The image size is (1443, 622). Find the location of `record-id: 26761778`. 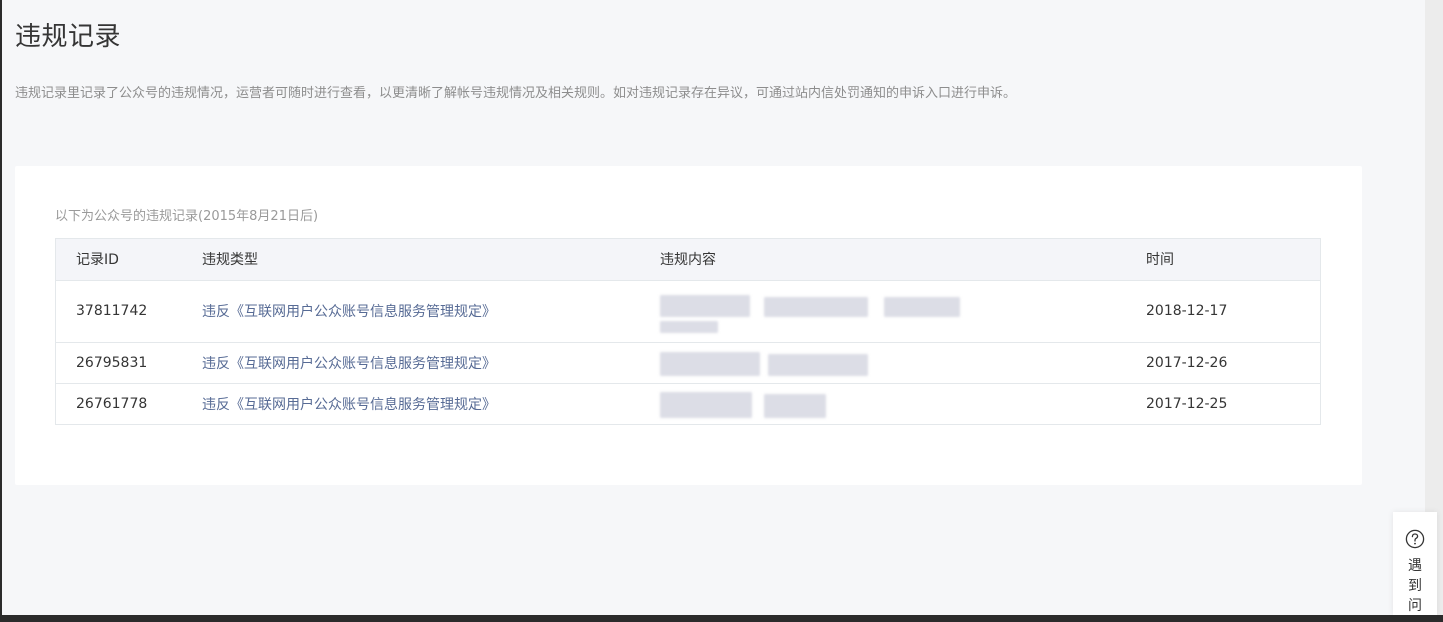

record-id: 26761778 is located at coordinates (112, 403).